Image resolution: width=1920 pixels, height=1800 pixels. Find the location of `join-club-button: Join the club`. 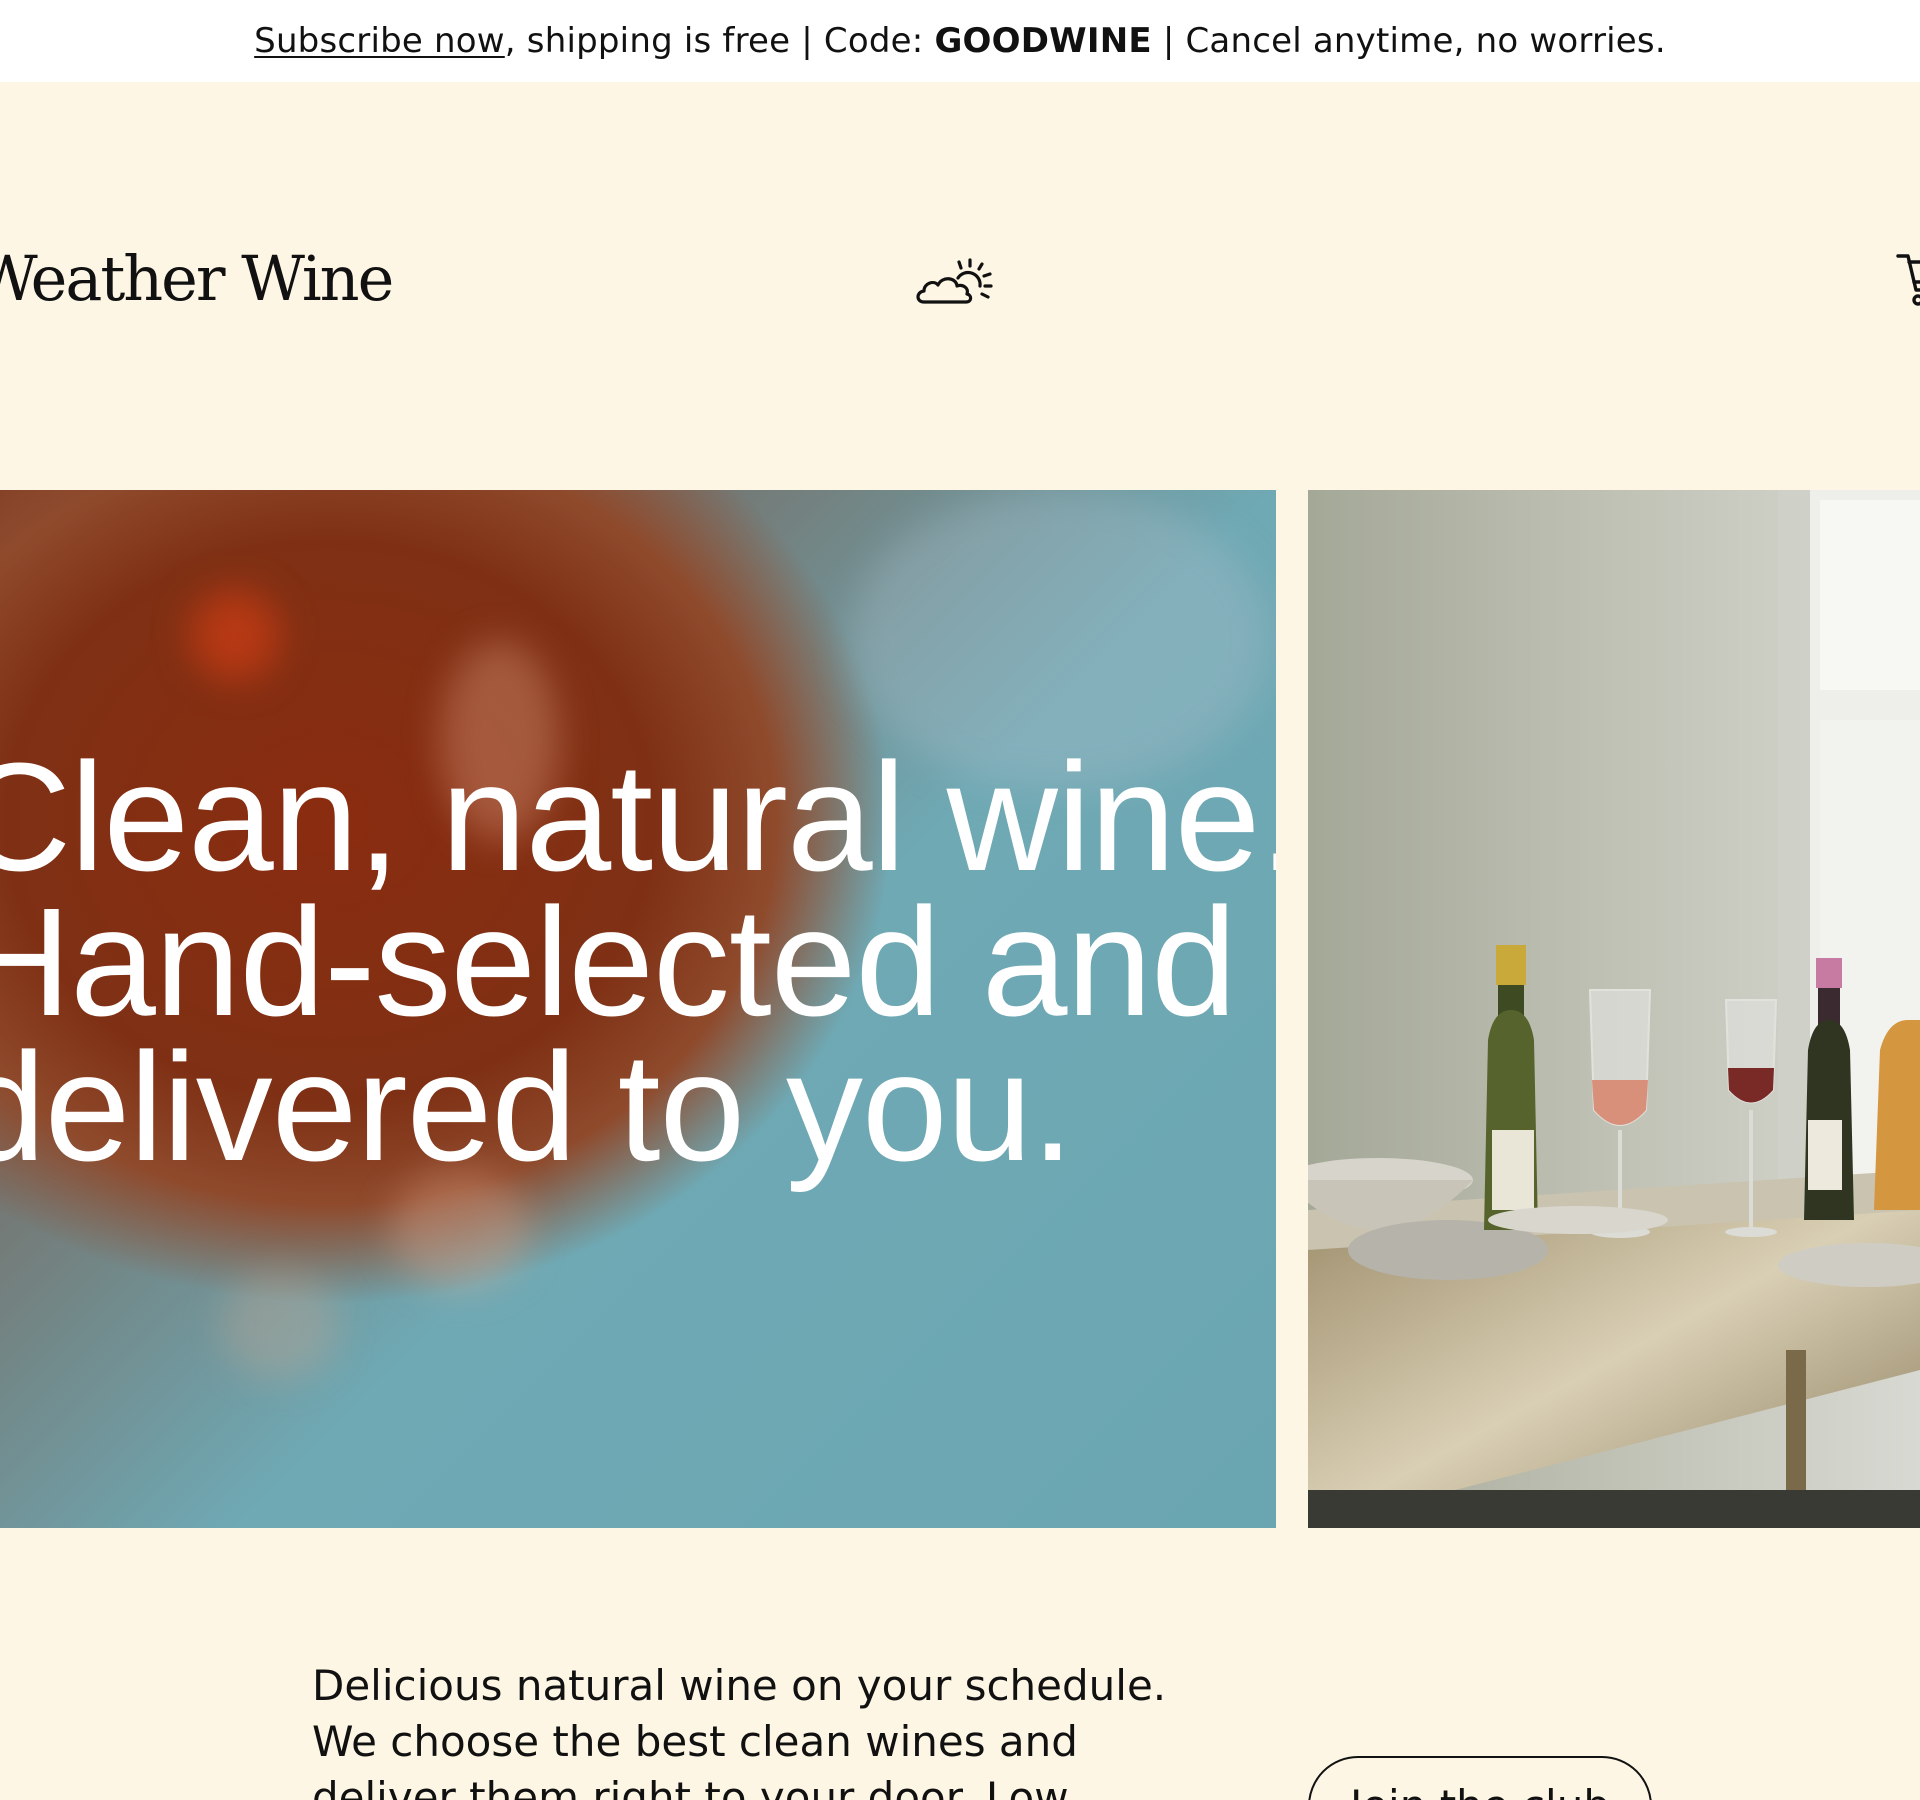

join-club-button: Join the club is located at coordinates (1480, 1778).